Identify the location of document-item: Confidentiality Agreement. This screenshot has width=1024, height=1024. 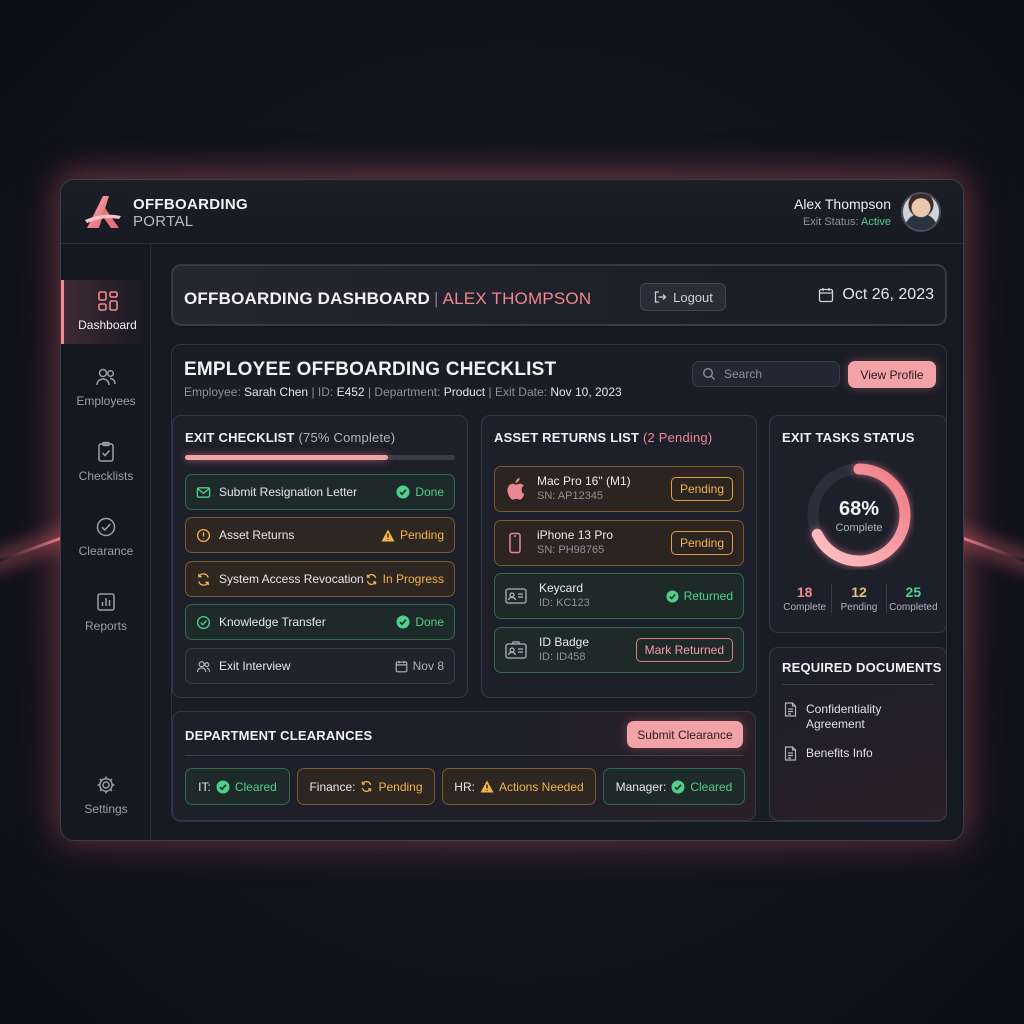
(832, 717).